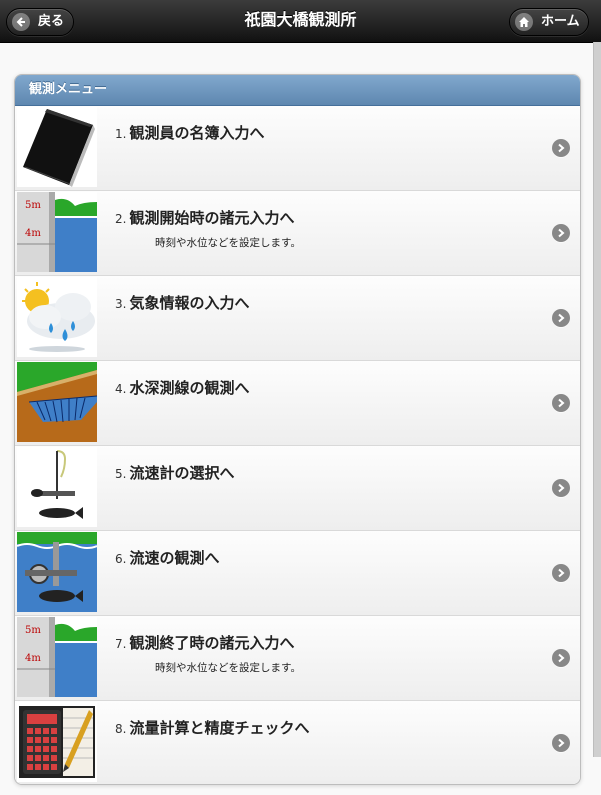 This screenshot has height=795, width=601. I want to click on velocity-measurement-icon, so click(57, 572).